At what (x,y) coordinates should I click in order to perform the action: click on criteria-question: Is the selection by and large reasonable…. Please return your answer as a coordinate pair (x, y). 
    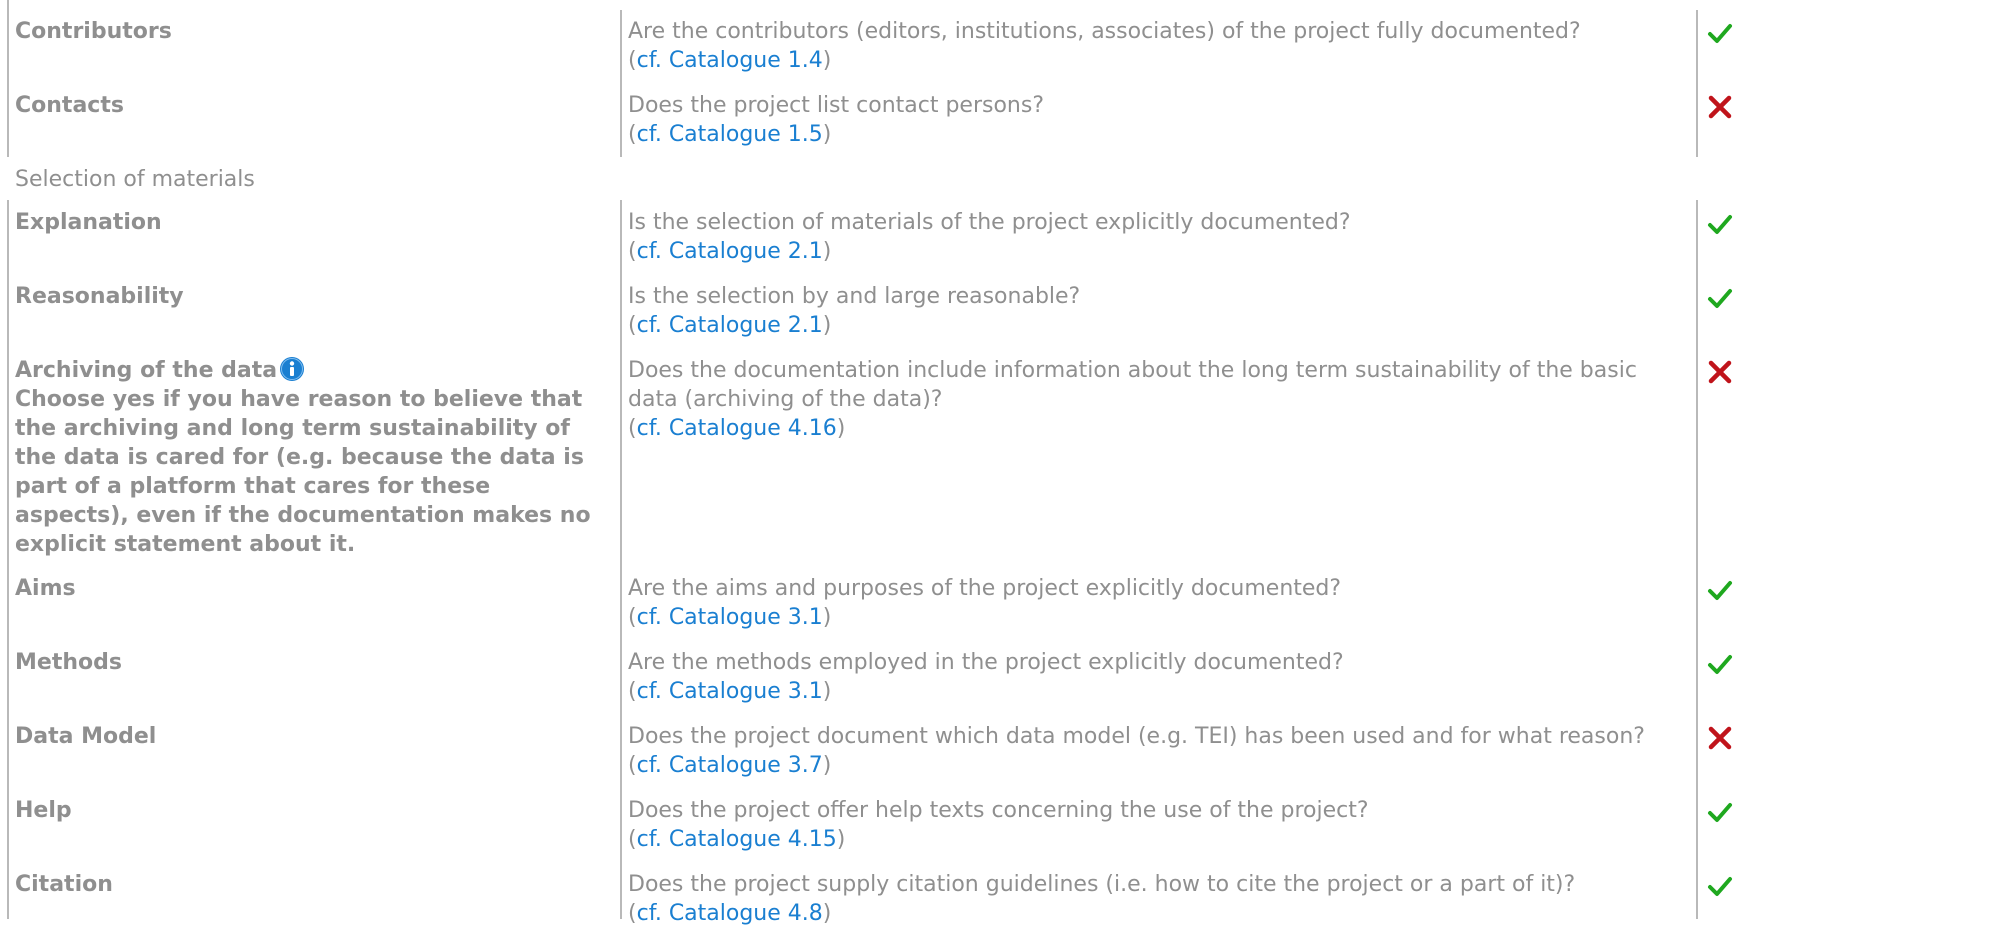
    Looking at the image, I should click on (1153, 311).